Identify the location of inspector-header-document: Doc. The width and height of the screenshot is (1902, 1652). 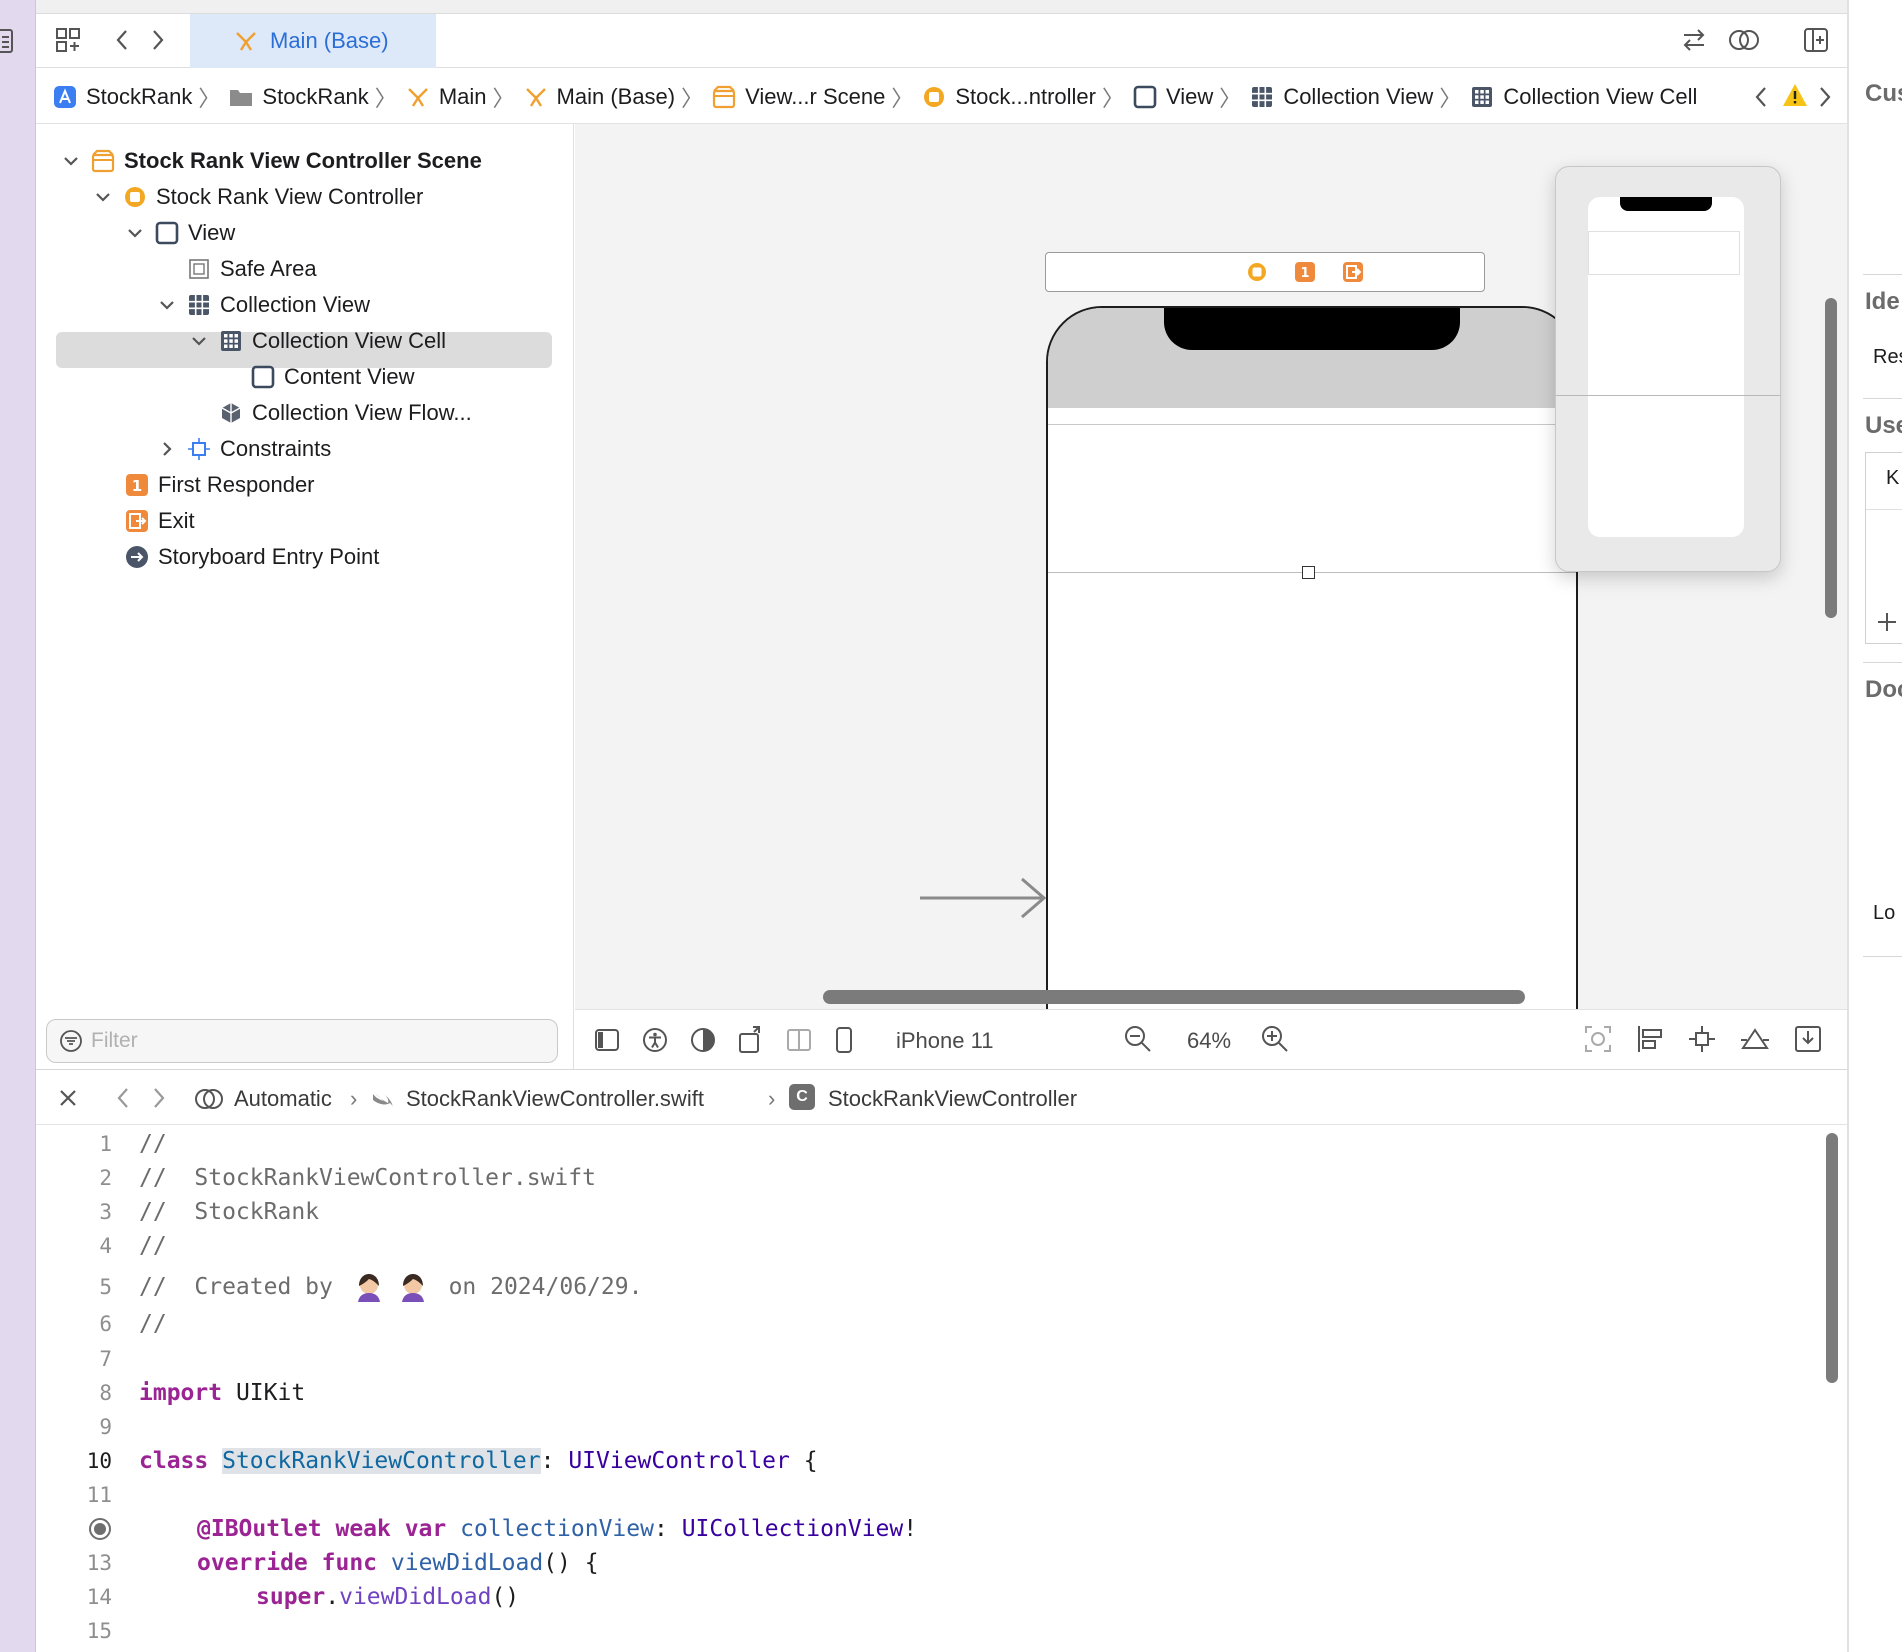
(1883, 689).